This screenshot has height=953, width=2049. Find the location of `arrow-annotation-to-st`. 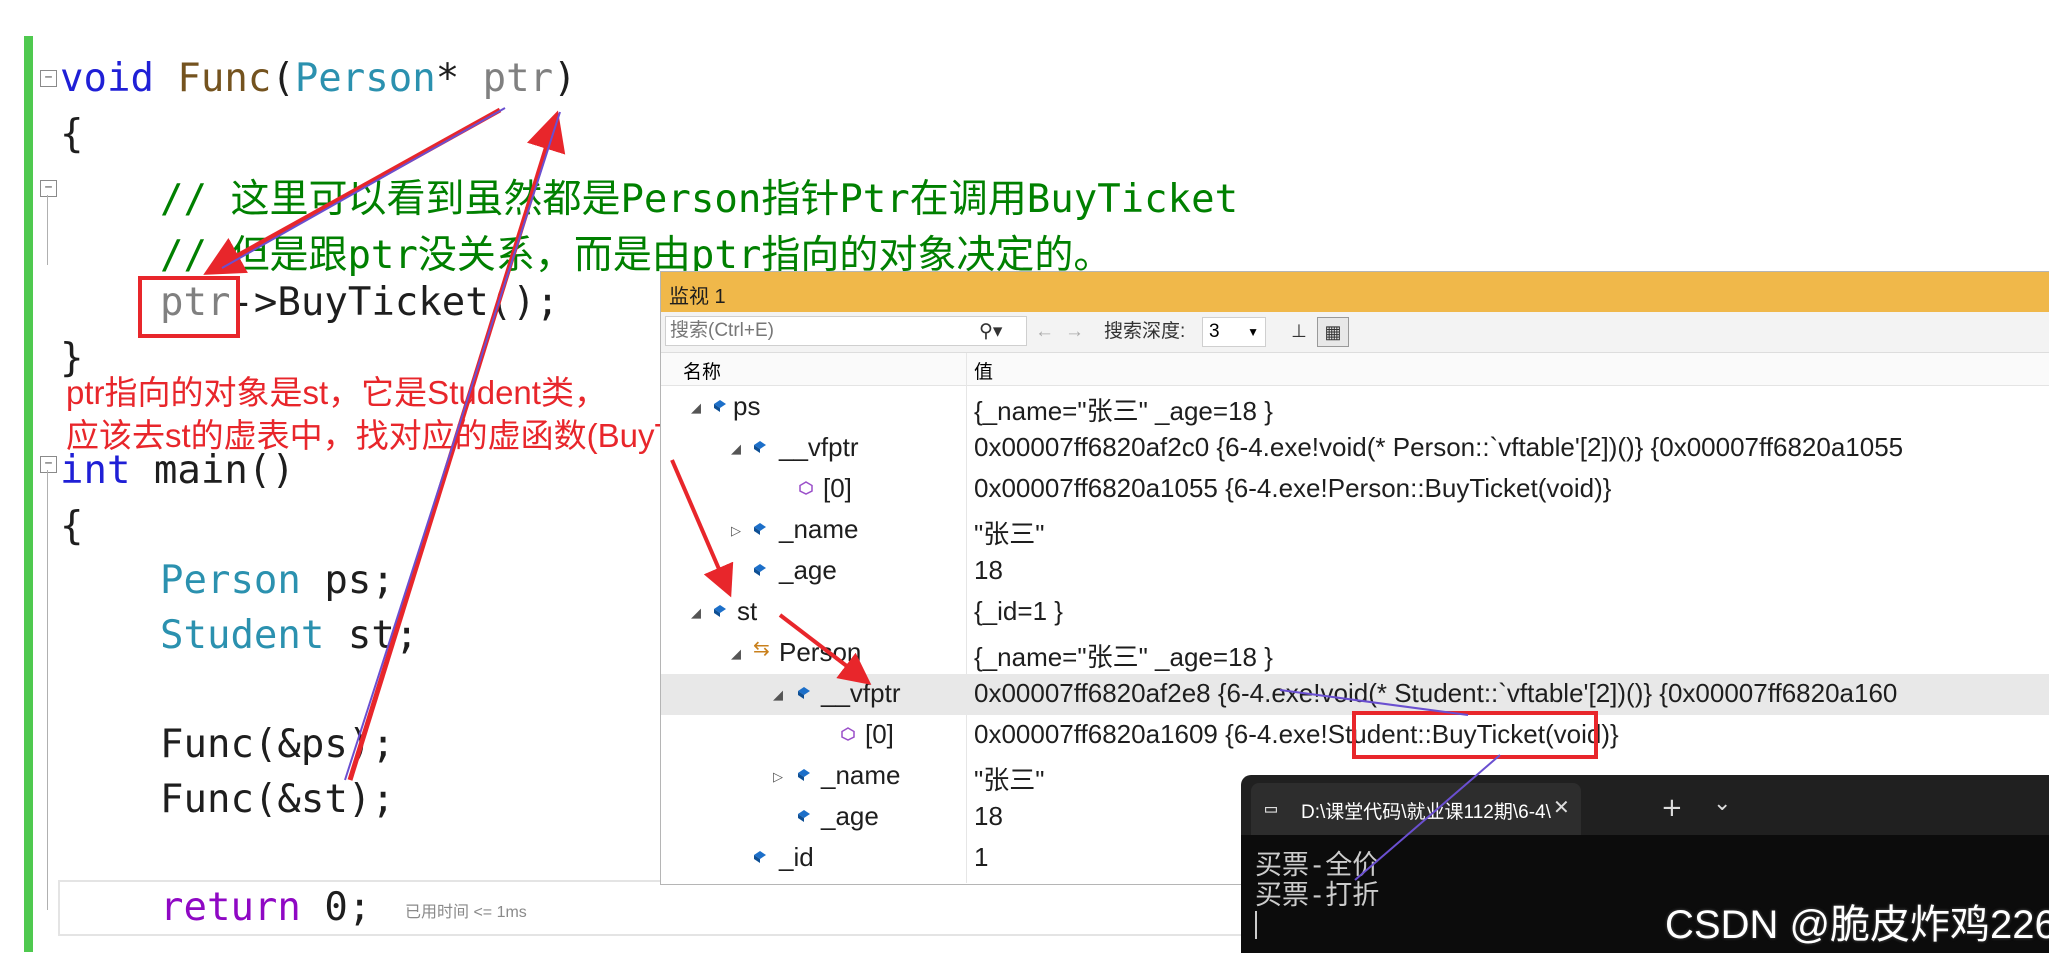

arrow-annotation-to-st is located at coordinates (702, 528).